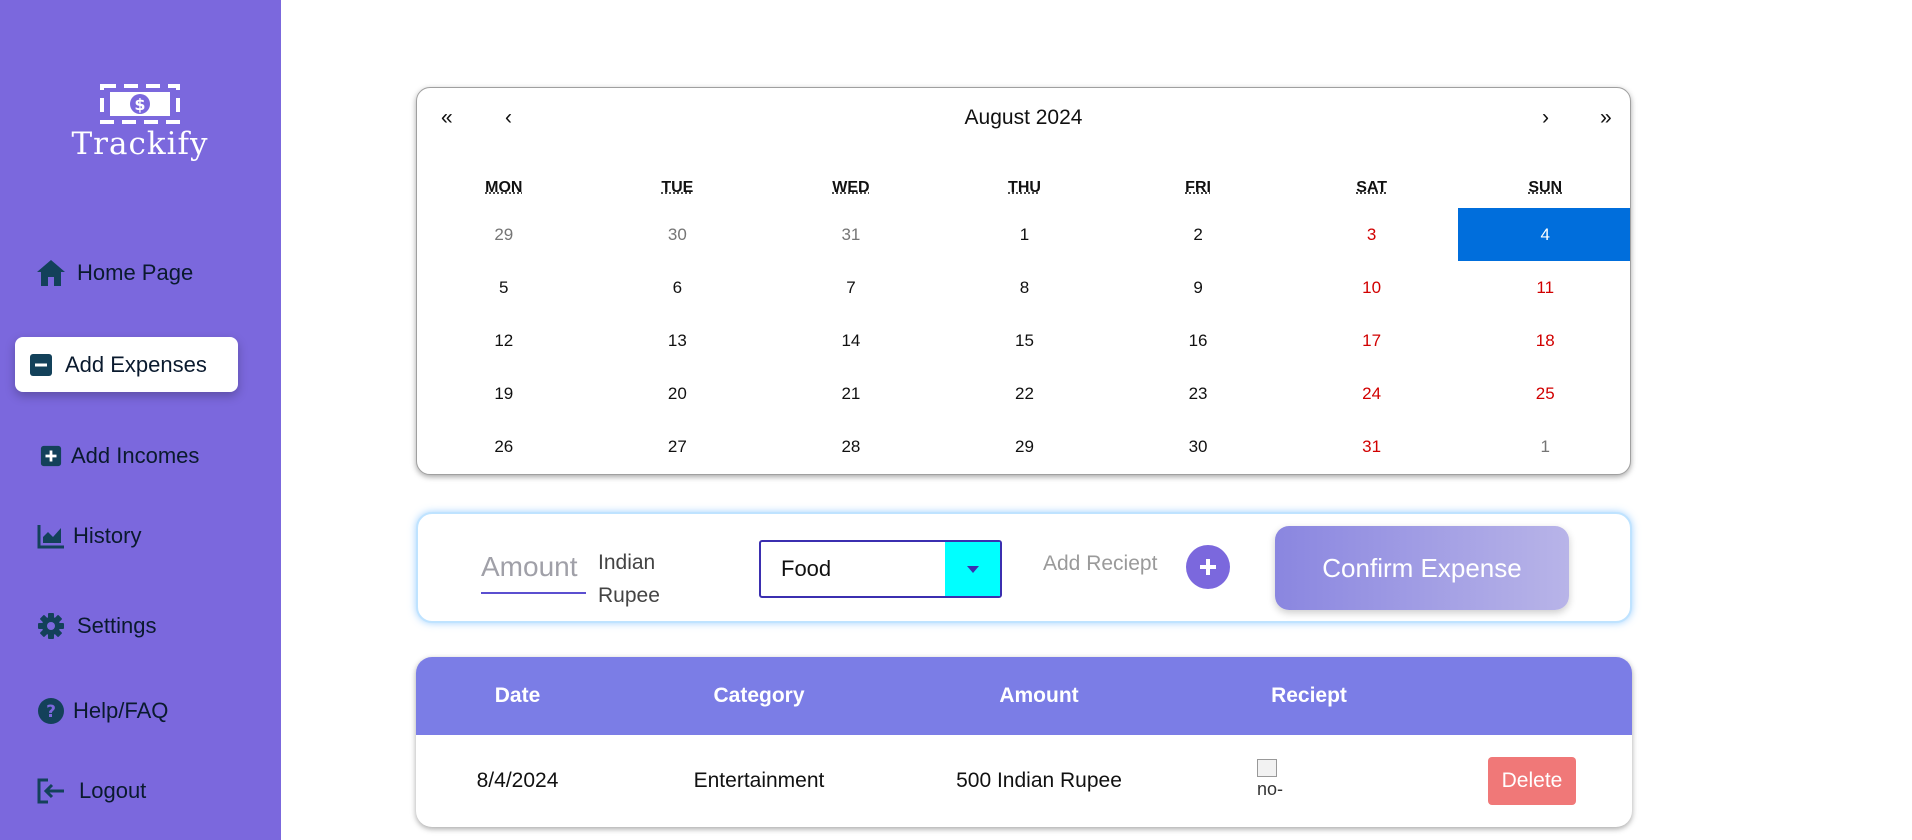 This screenshot has width=1912, height=840. I want to click on logo: $ Trackify, so click(140, 123).